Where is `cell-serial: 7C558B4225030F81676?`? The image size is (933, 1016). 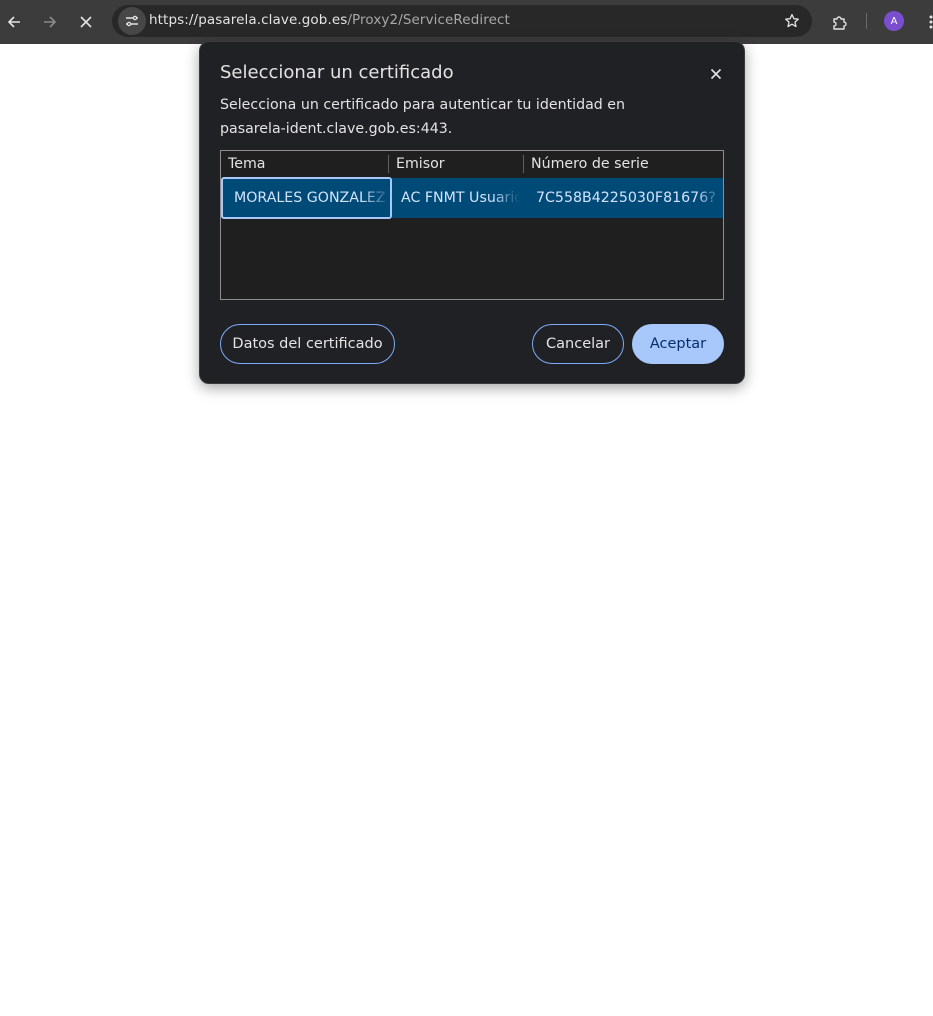 cell-serial: 7C558B4225030F81676? is located at coordinates (626, 198).